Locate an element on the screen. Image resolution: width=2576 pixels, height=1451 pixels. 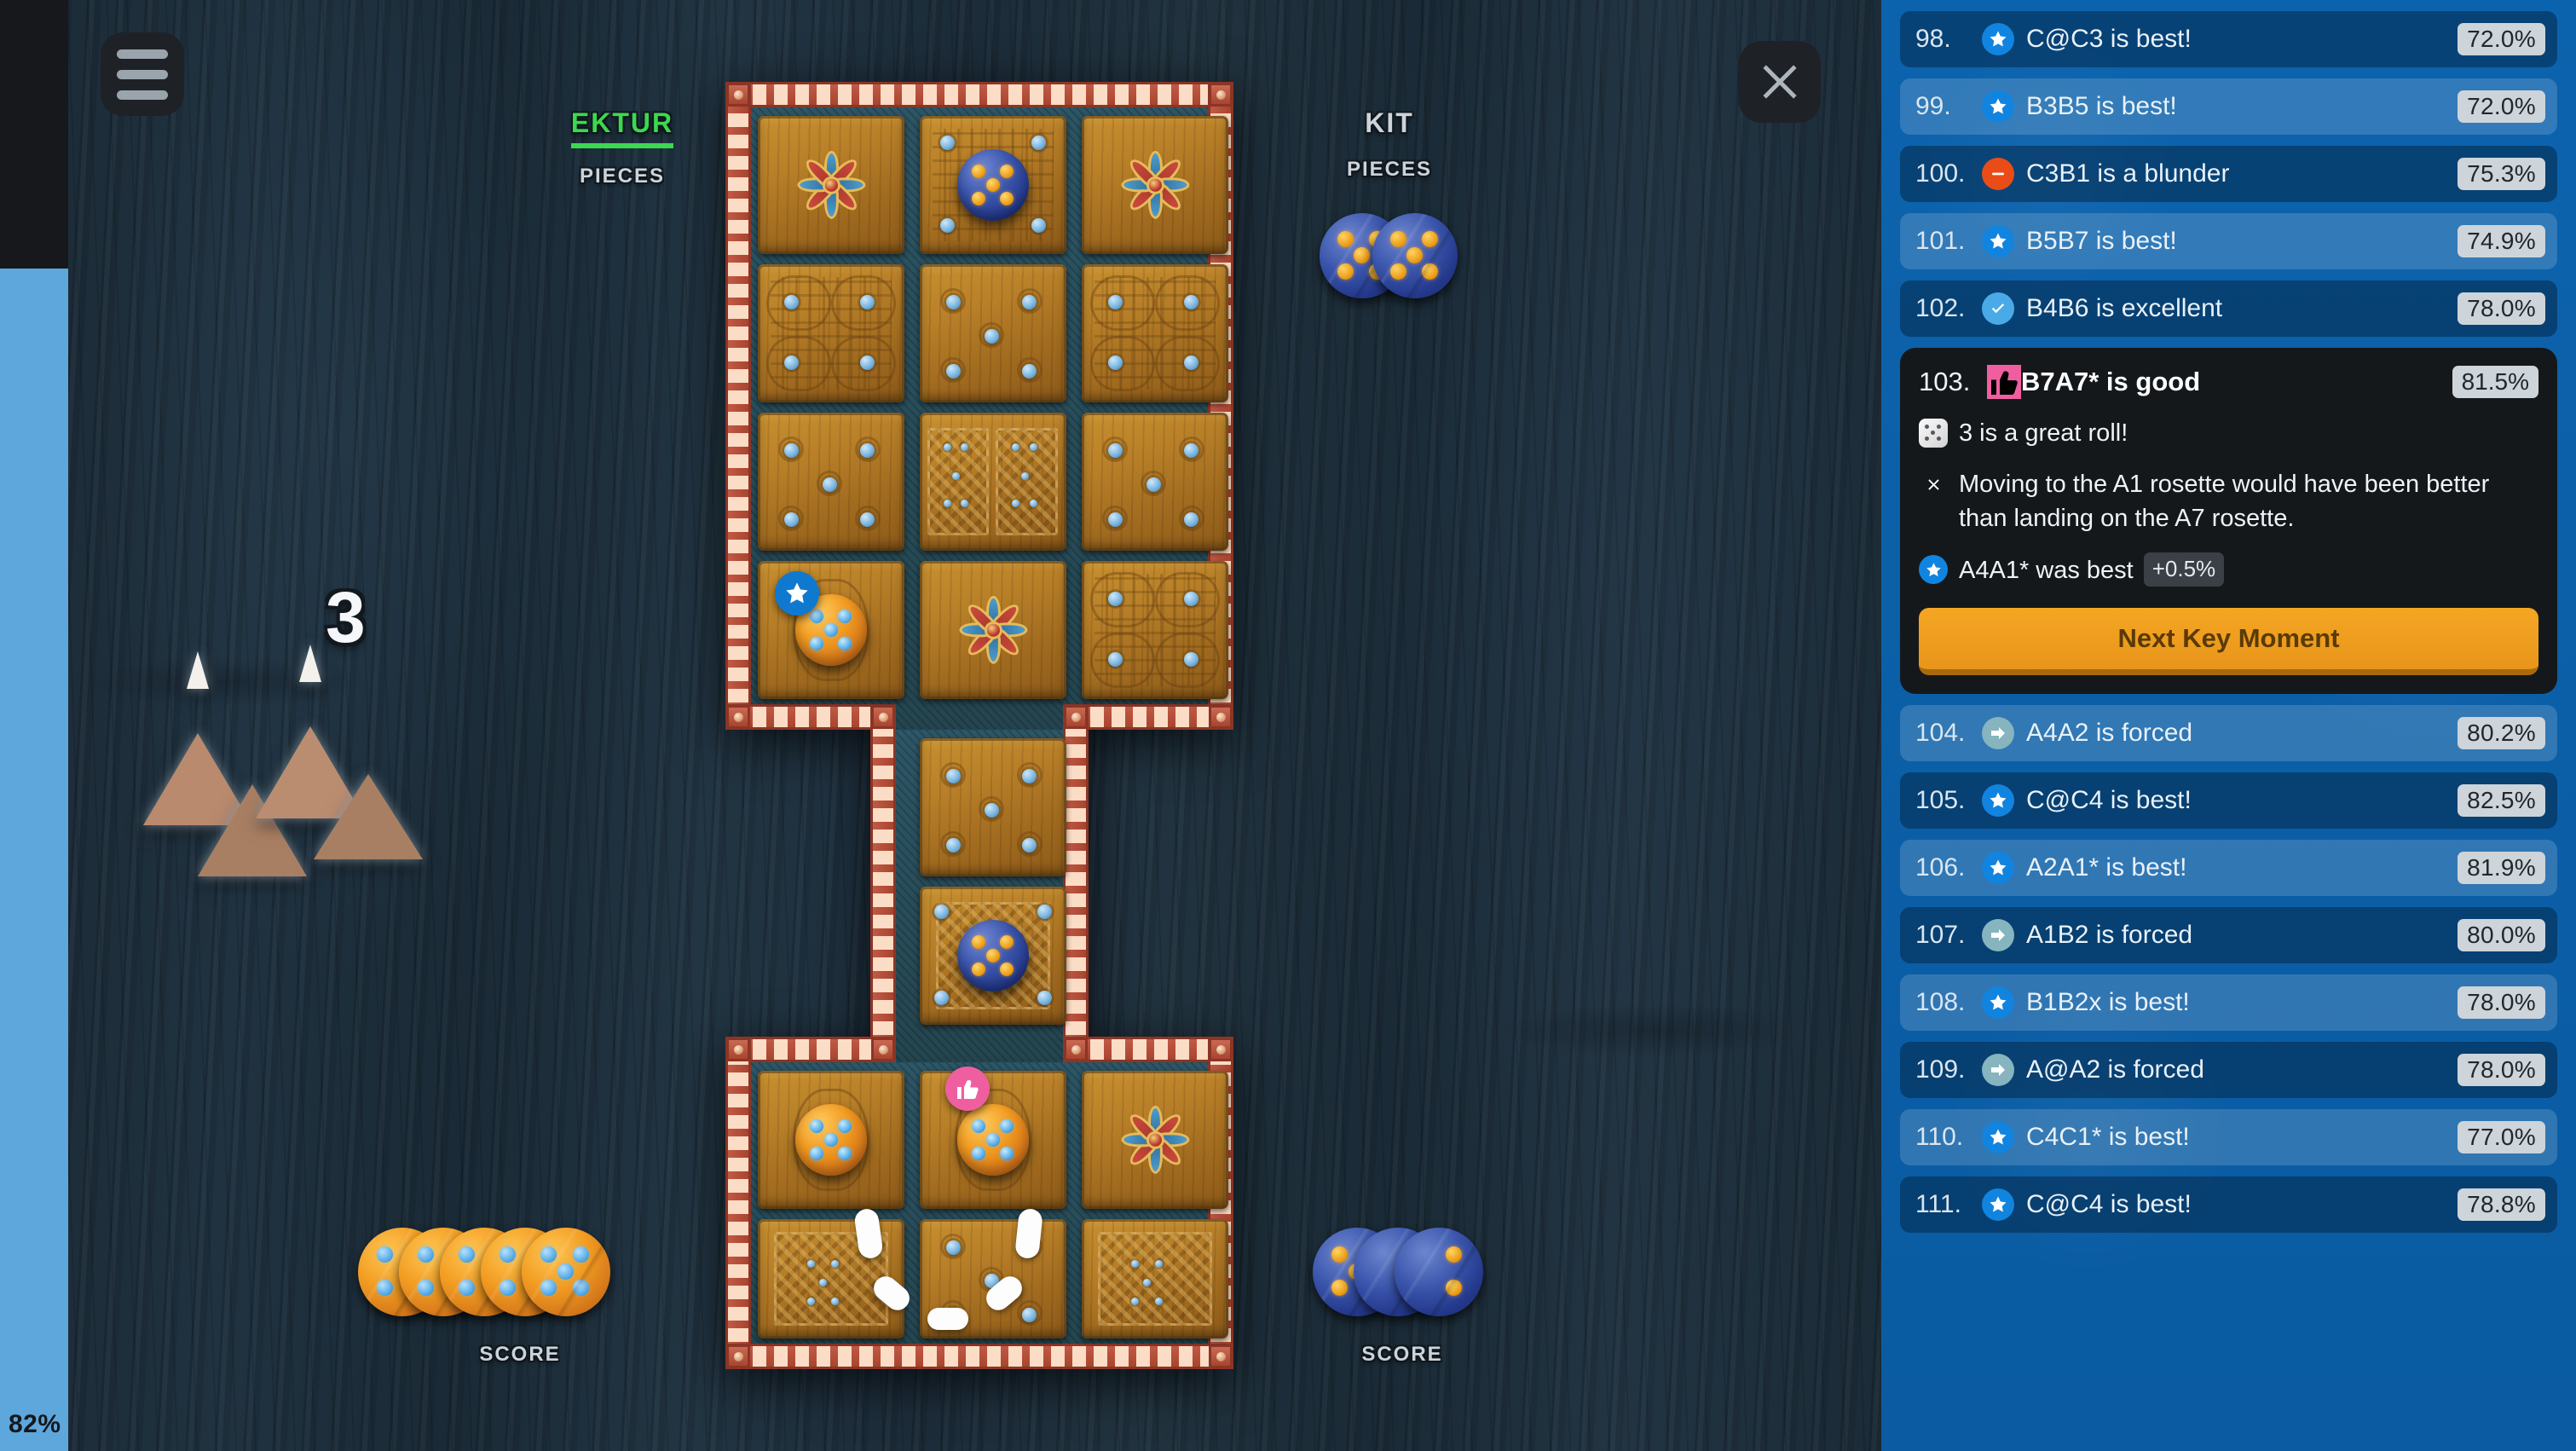
key-moment-detail-roll: 3 is a great roll! is located at coordinates (2228, 433).